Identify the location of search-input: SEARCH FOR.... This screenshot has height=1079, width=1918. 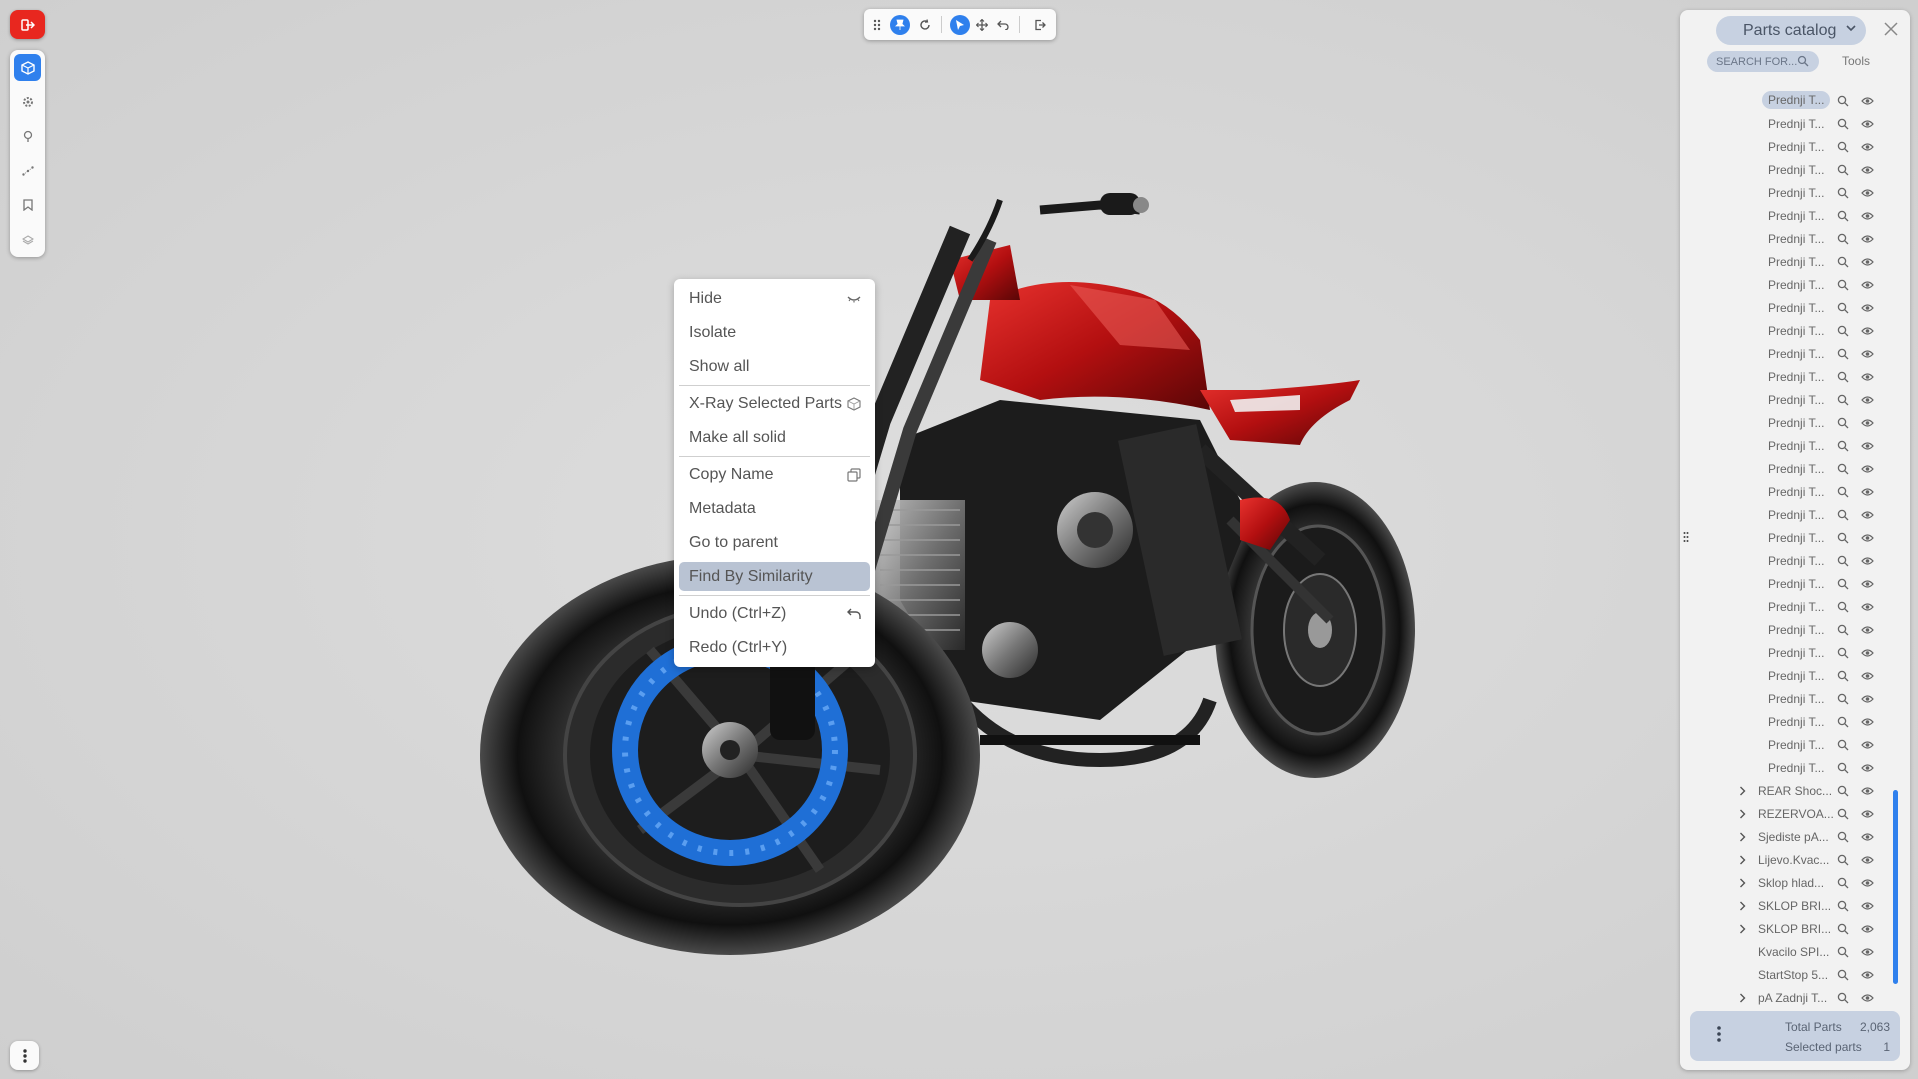
(1763, 61).